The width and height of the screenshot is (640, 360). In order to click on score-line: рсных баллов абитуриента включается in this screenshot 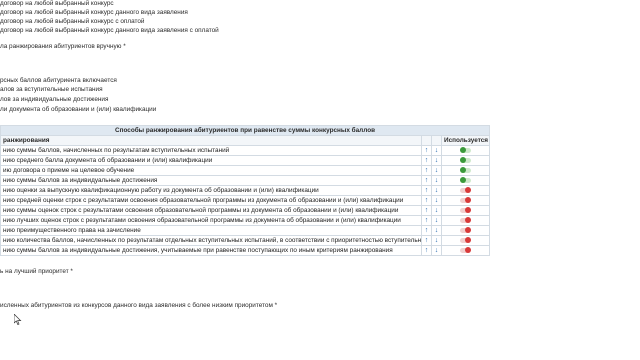, I will do `click(58, 80)`.